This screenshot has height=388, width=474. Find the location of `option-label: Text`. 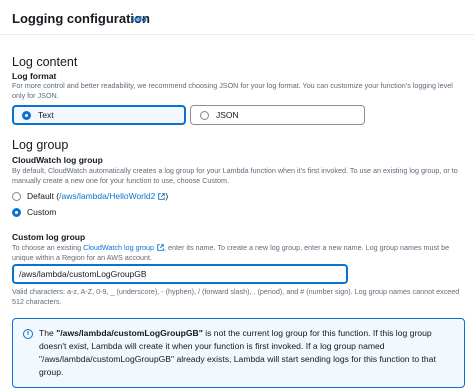

option-label: Text is located at coordinates (46, 115).